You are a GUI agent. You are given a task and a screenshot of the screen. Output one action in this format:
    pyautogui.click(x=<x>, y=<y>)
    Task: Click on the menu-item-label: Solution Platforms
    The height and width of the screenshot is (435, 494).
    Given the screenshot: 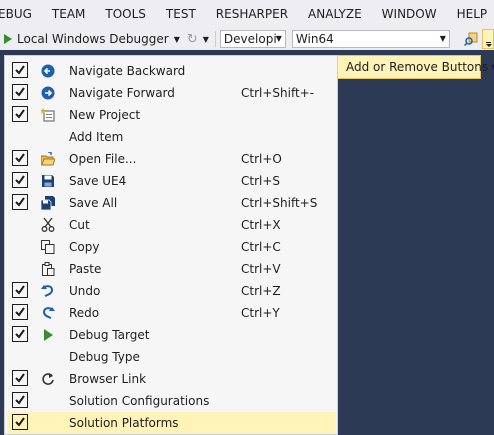 What is the action you would take?
    pyautogui.click(x=124, y=423)
    